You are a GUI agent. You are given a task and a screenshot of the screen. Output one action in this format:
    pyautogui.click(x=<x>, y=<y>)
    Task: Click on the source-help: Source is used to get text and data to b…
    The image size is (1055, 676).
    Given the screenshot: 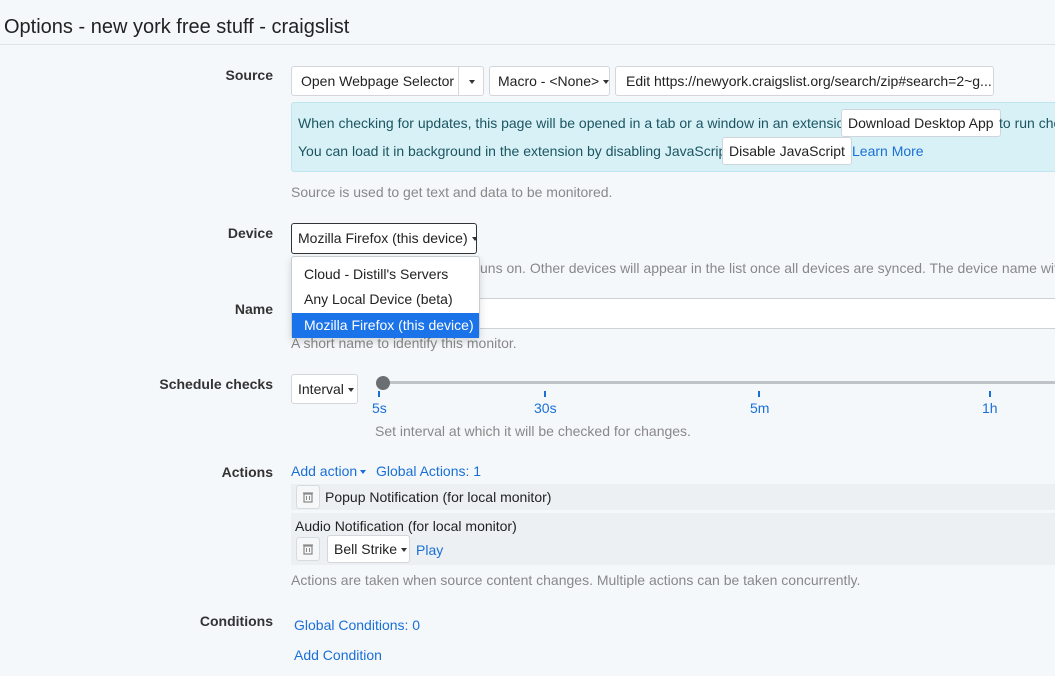 What is the action you would take?
    pyautogui.click(x=452, y=192)
    